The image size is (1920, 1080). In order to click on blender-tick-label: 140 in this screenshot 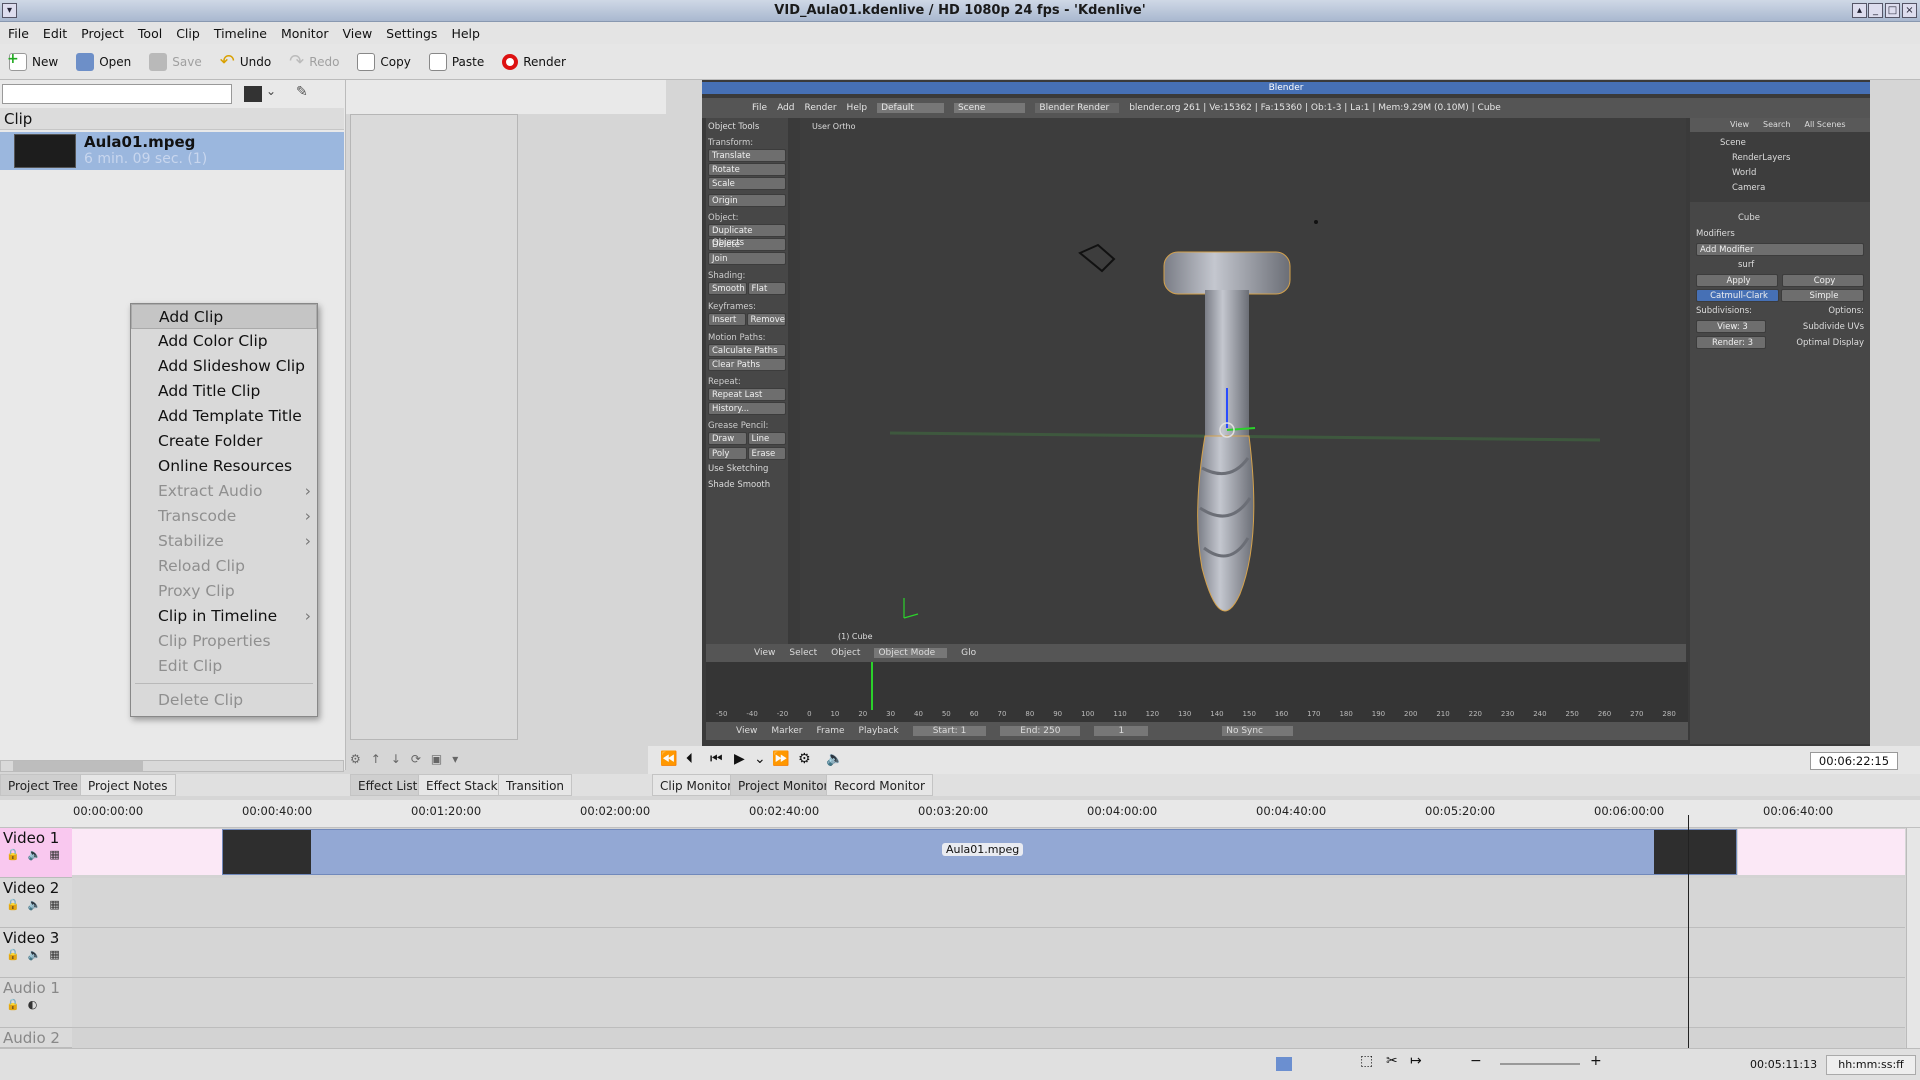, I will do `click(1217, 714)`.